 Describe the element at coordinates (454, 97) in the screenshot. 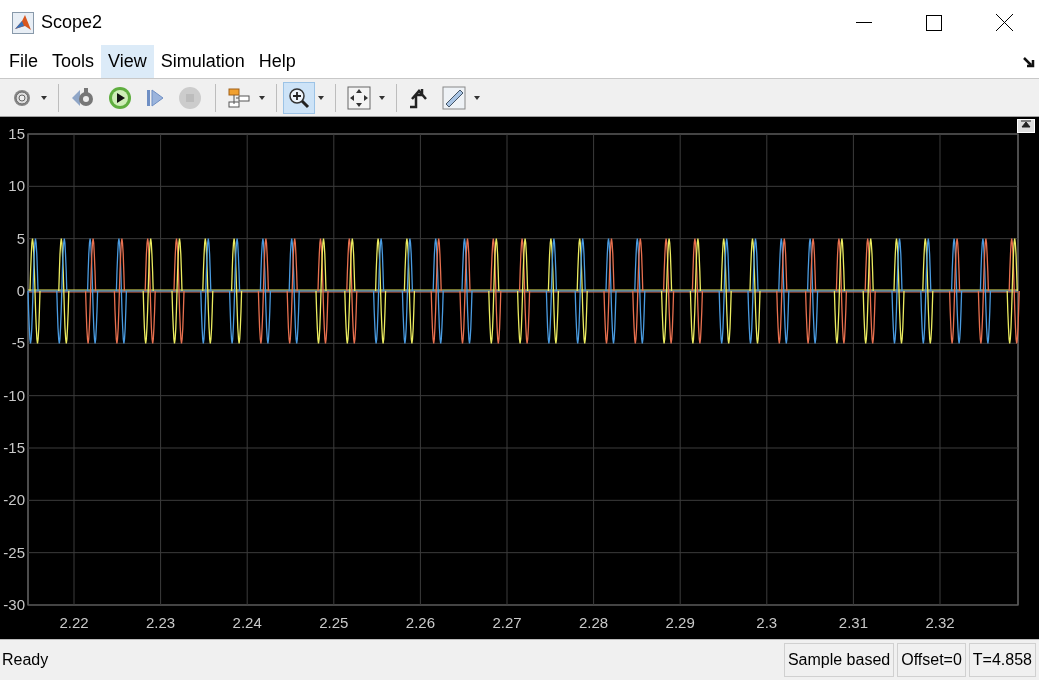

I see `ruler-icon` at that location.